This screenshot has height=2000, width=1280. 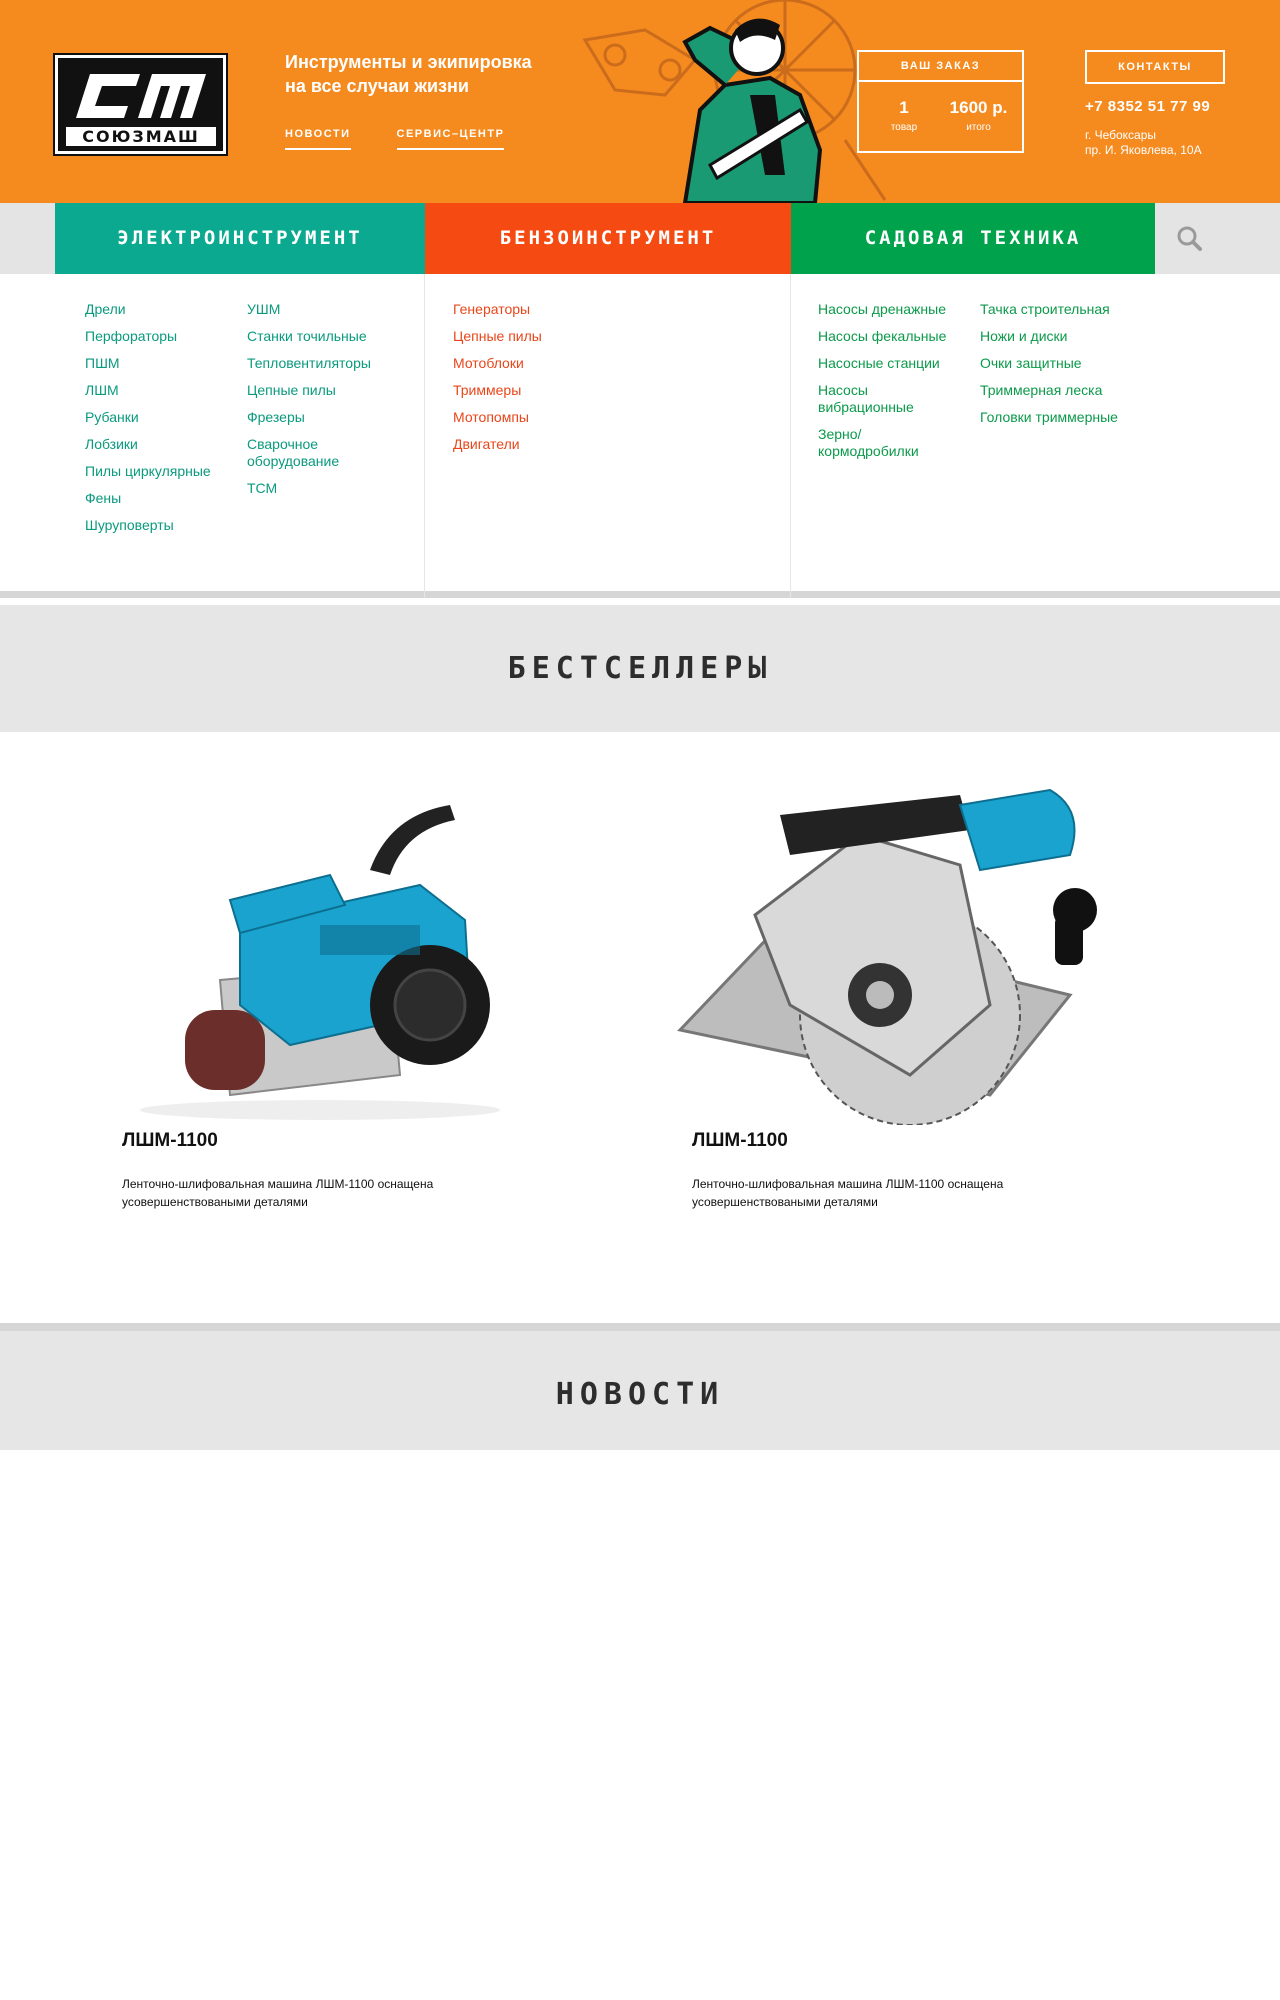 I want to click on belt-sander-image, so click(x=320, y=962).